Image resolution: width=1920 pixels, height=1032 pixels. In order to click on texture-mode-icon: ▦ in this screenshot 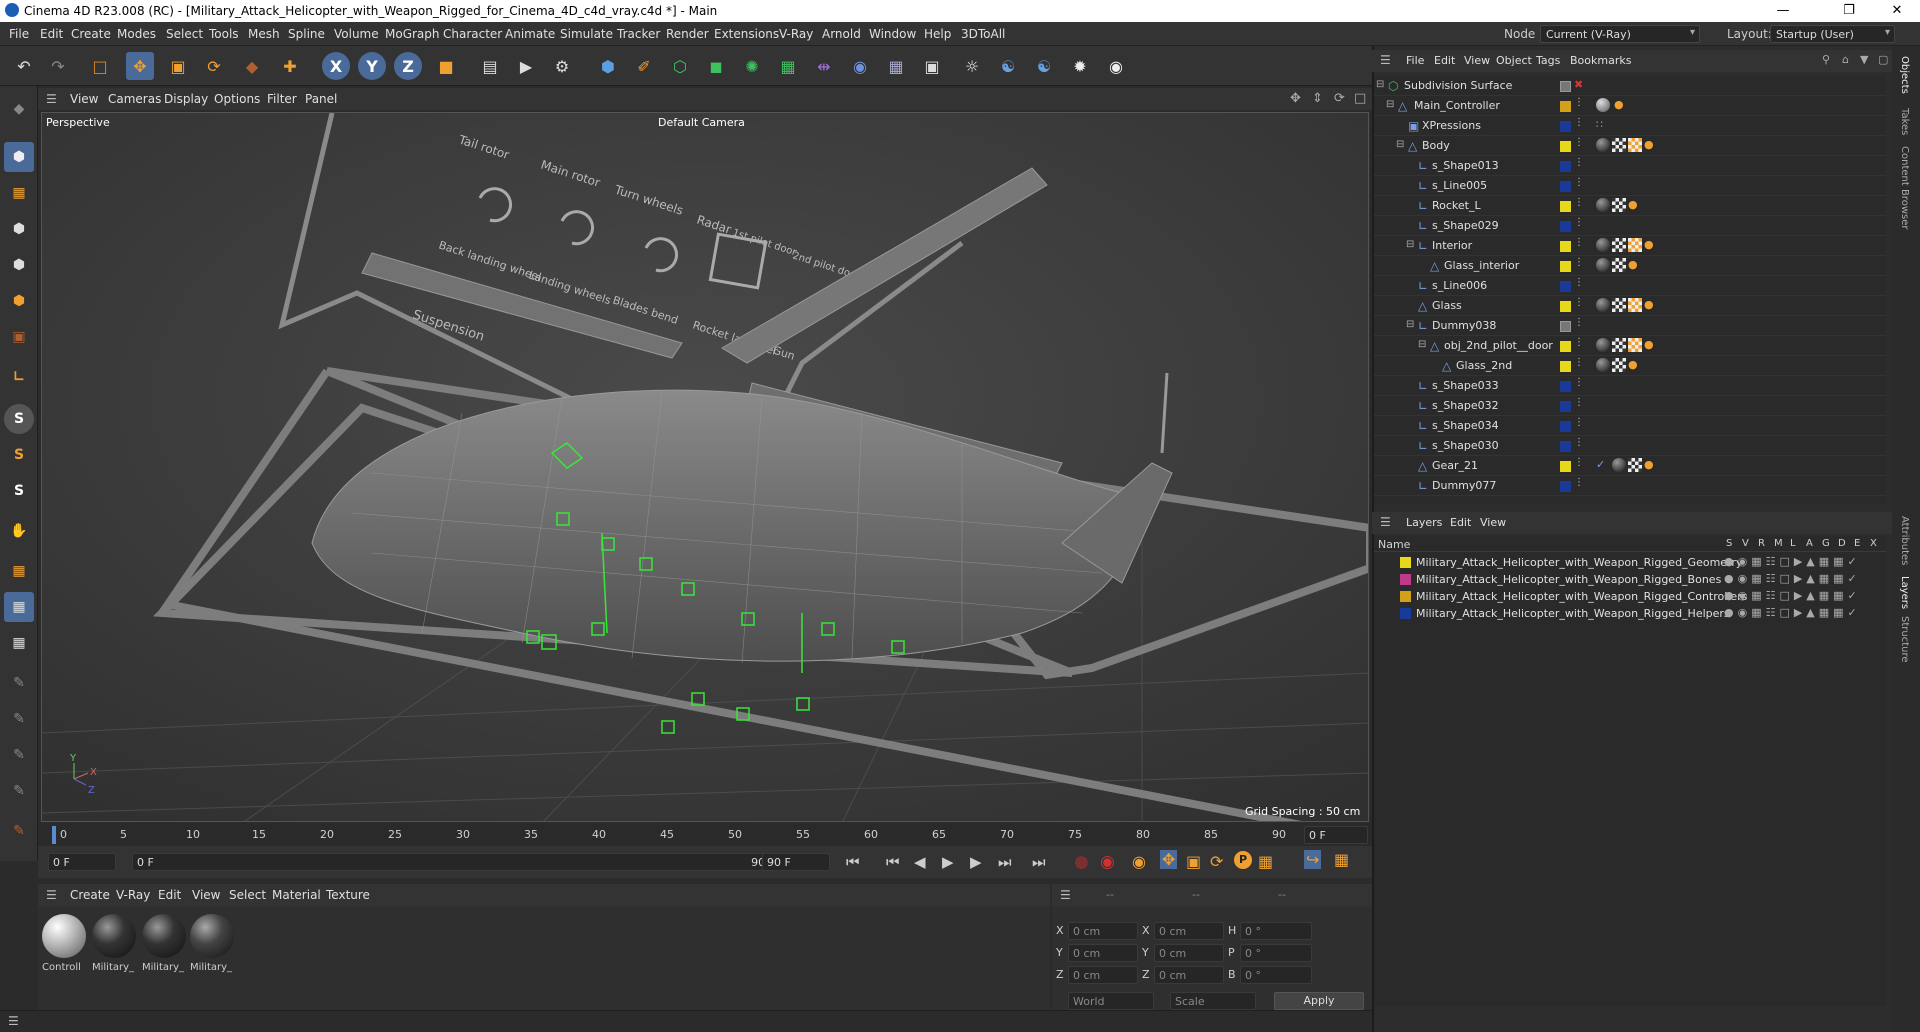, I will do `click(19, 193)`.